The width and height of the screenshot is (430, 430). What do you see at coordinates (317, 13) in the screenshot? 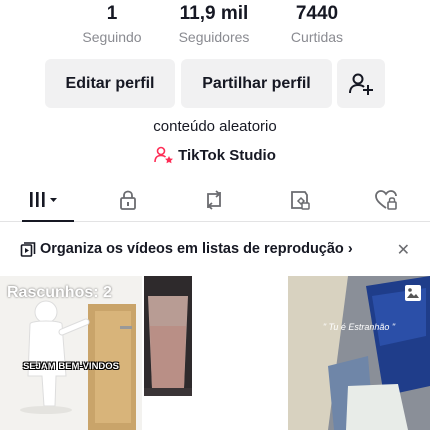
I see `likes-count: 7440` at bounding box center [317, 13].